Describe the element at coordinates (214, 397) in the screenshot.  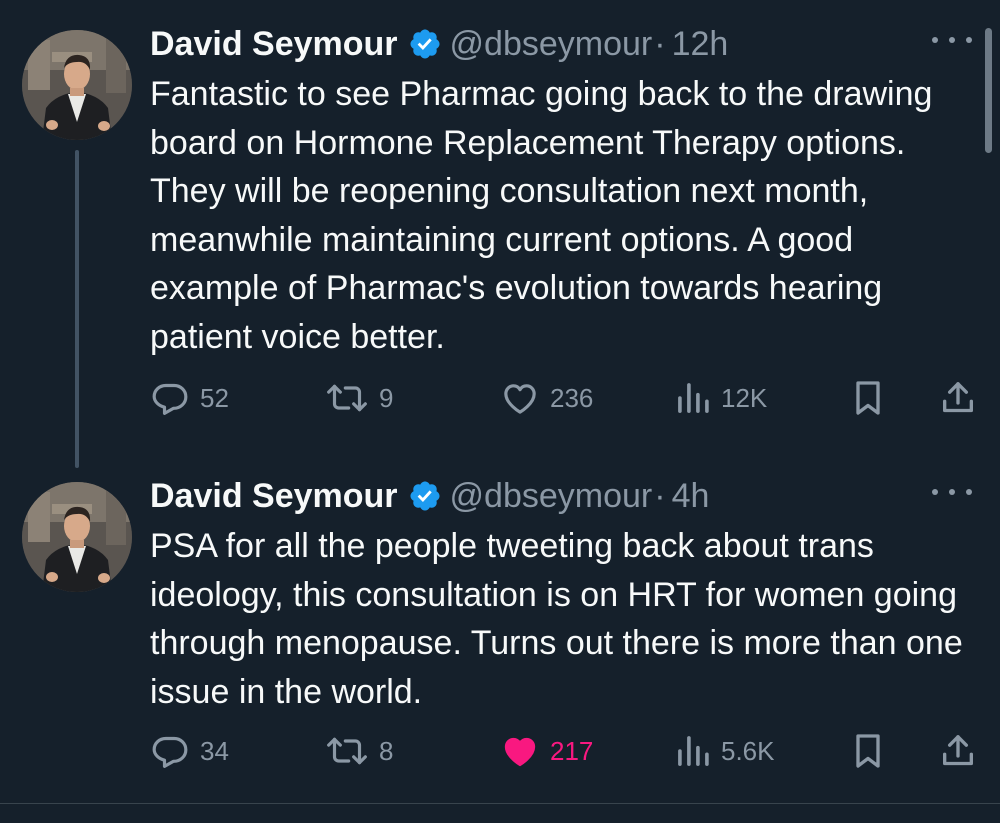
I see `reply-count: 52` at that location.